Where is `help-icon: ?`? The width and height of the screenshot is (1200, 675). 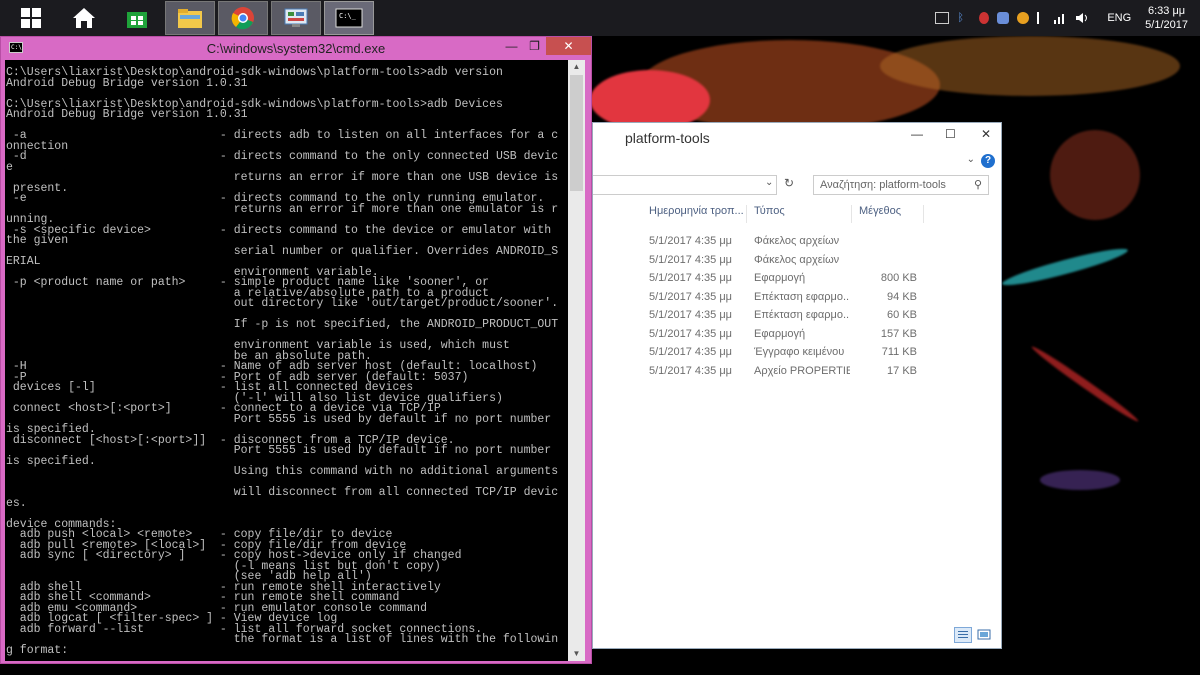
help-icon: ? is located at coordinates (988, 161).